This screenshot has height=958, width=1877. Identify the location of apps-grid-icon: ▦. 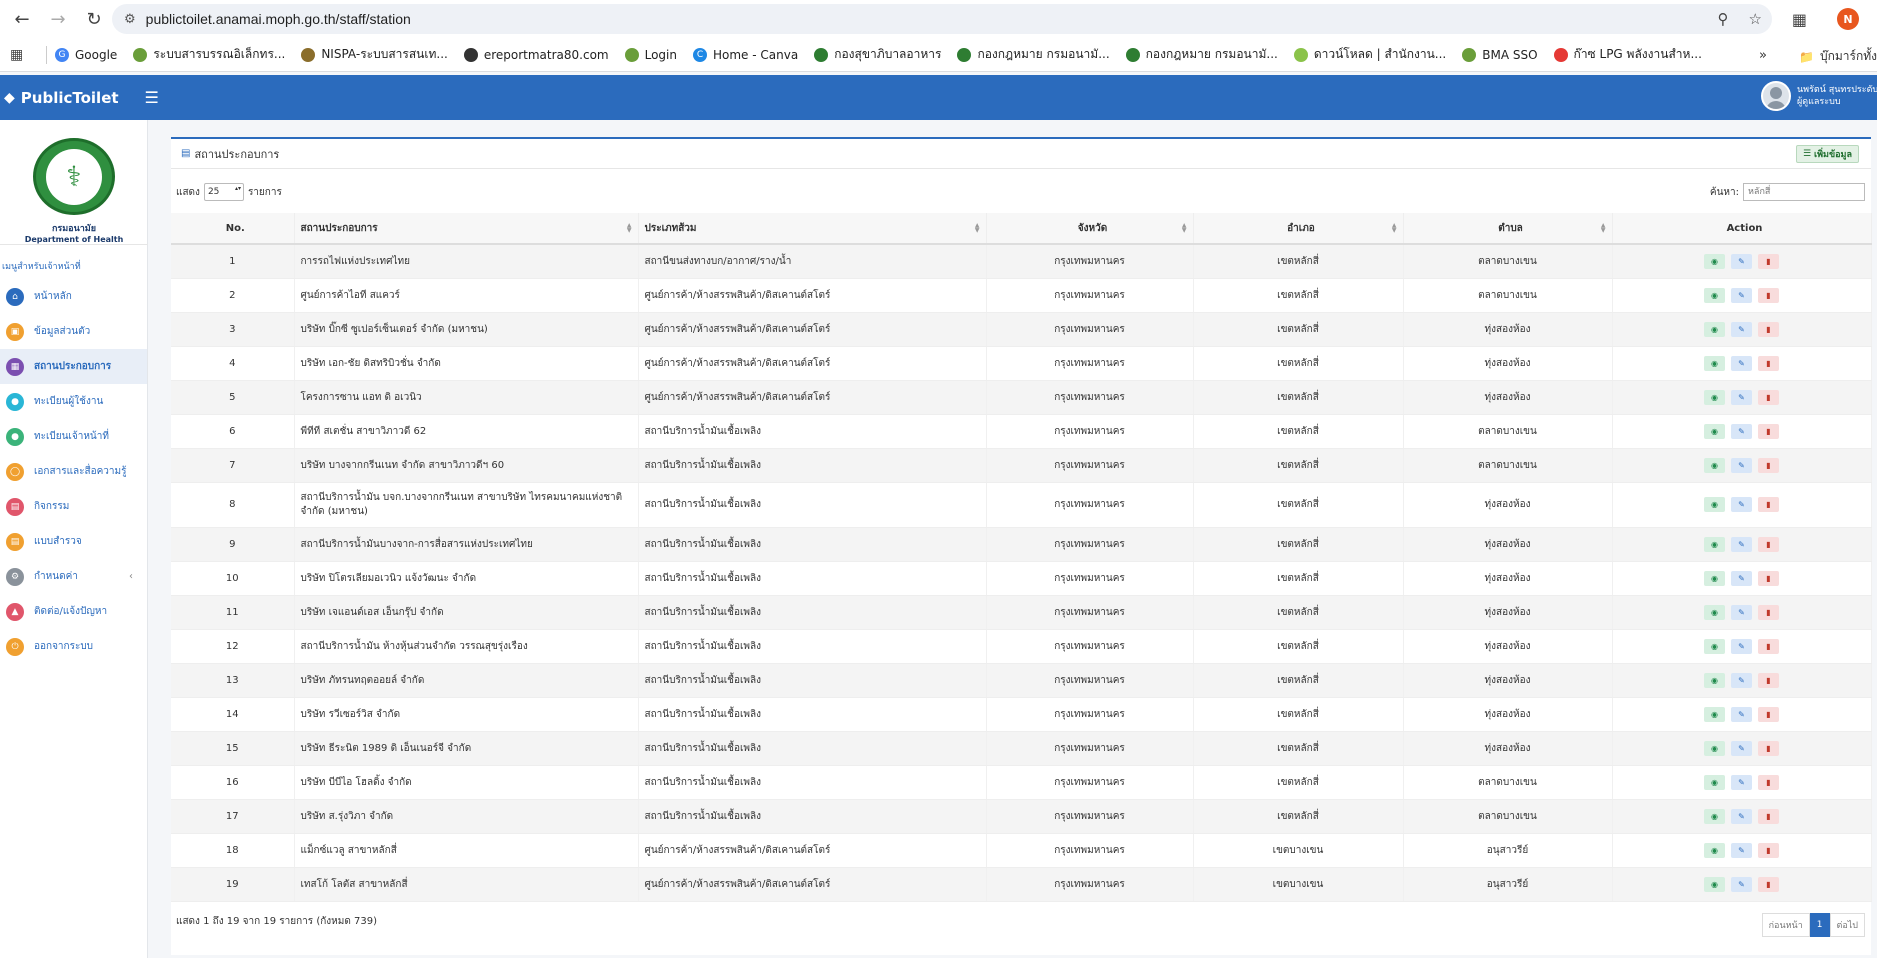
(22, 55).